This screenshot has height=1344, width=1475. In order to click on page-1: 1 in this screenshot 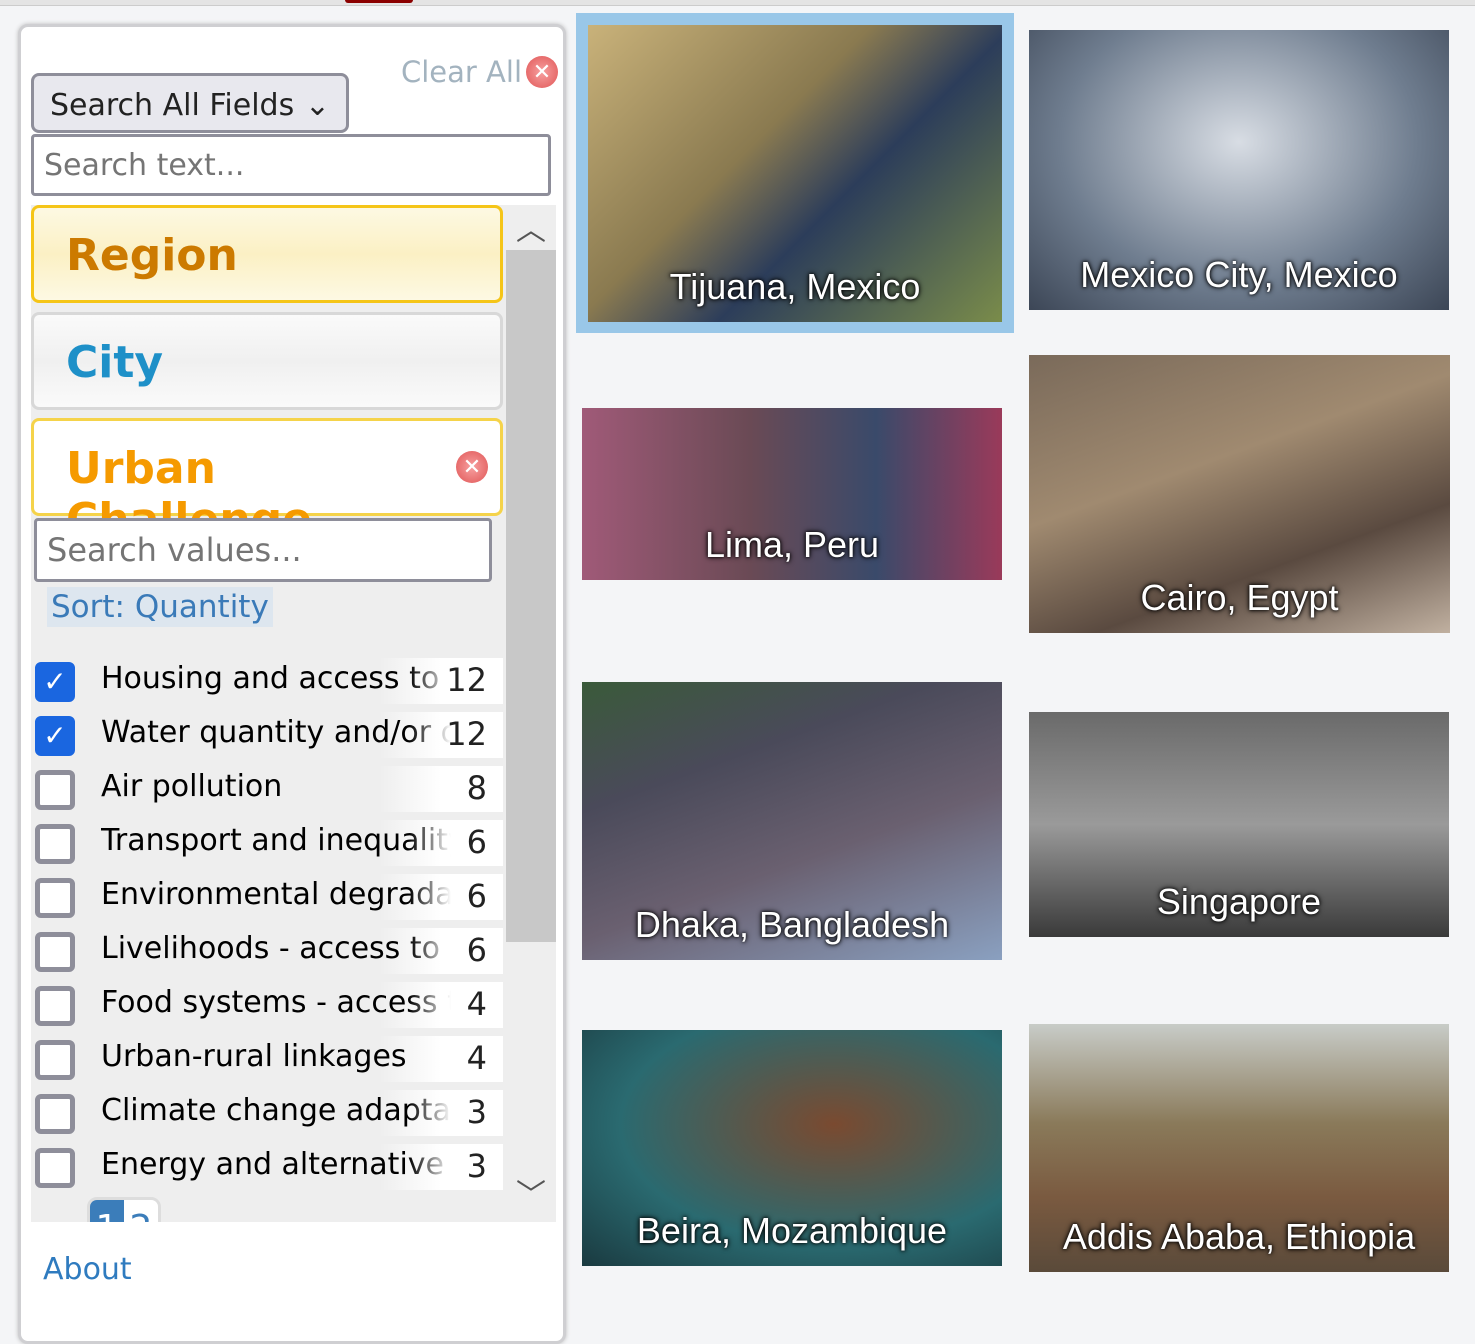, I will do `click(107, 1211)`.